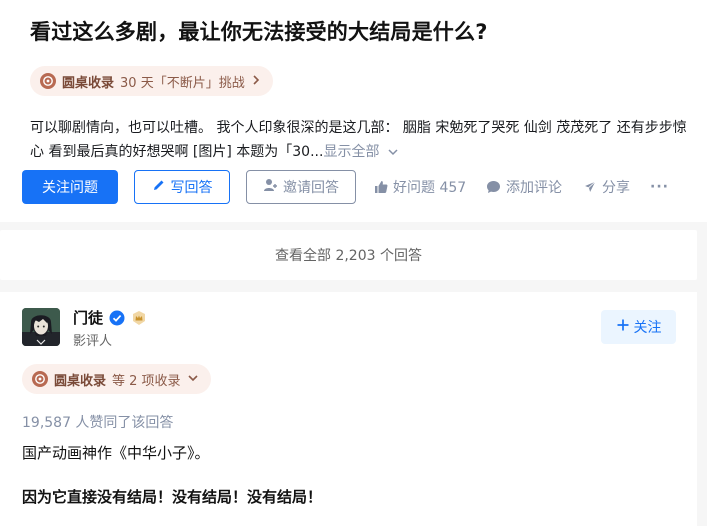 The height and width of the screenshot is (526, 707). Describe the element at coordinates (88, 318) in the screenshot. I see `author-name-text: 门徒` at that location.